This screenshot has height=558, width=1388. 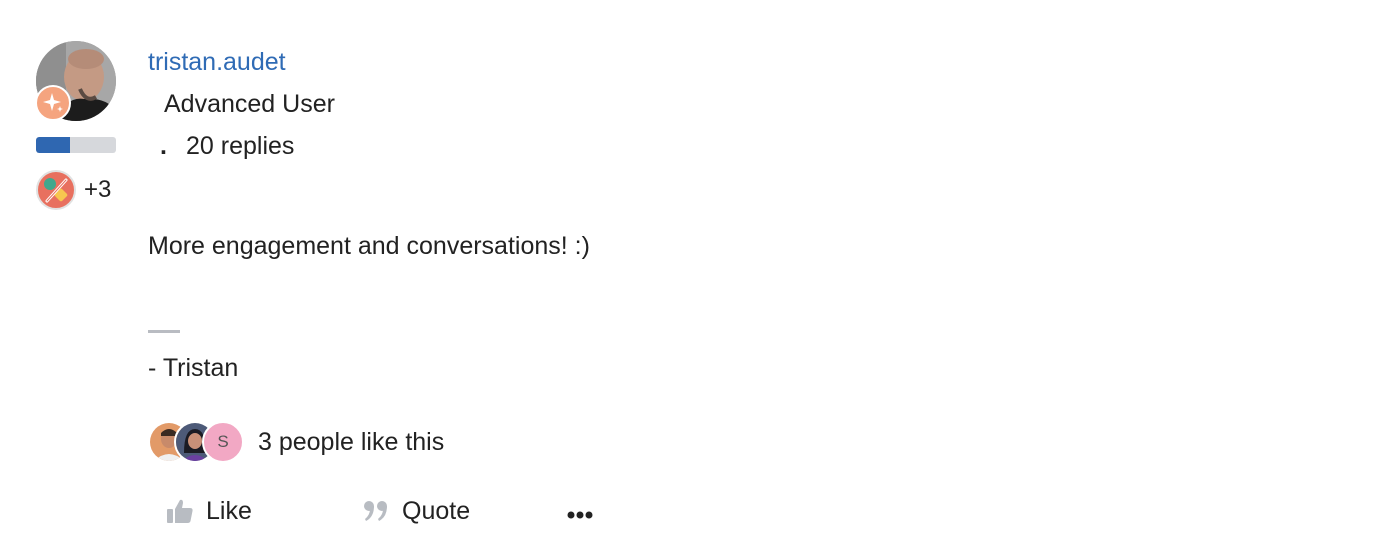 What do you see at coordinates (76, 145) in the screenshot?
I see `rank-progress-bar` at bounding box center [76, 145].